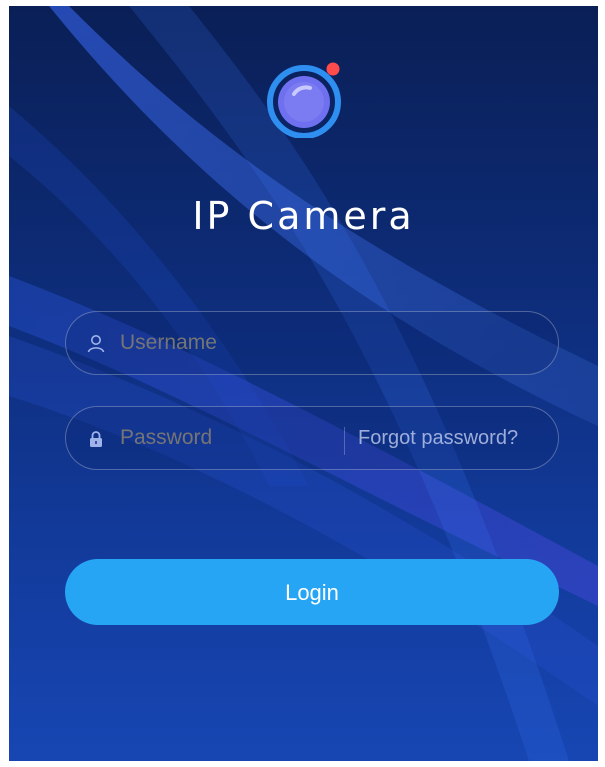  Describe the element at coordinates (96, 439) in the screenshot. I see `lock-icon` at that location.